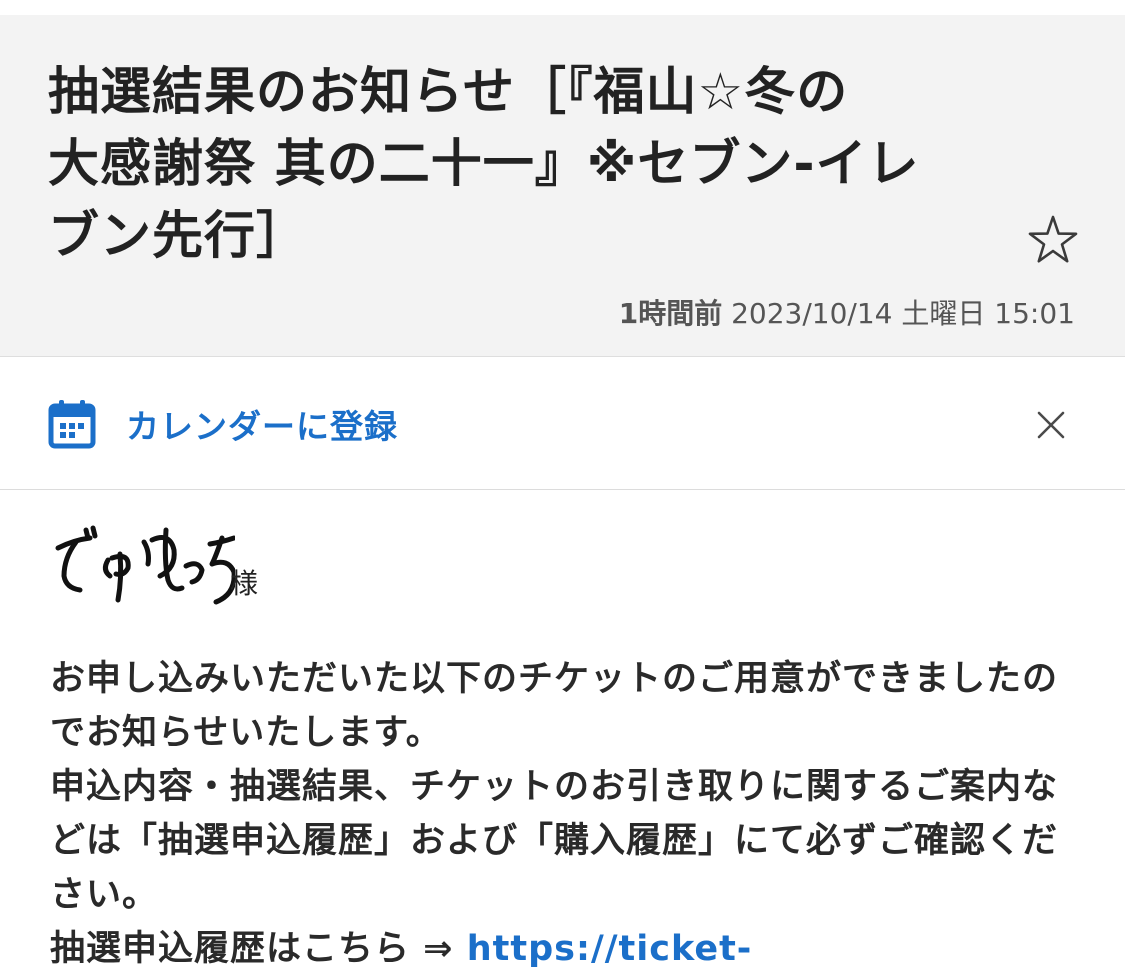 Image resolution: width=1125 pixels, height=976 pixels. Describe the element at coordinates (262, 426) in the screenshot. I see `add-to-calendar-label: カレンダーに登録` at that location.